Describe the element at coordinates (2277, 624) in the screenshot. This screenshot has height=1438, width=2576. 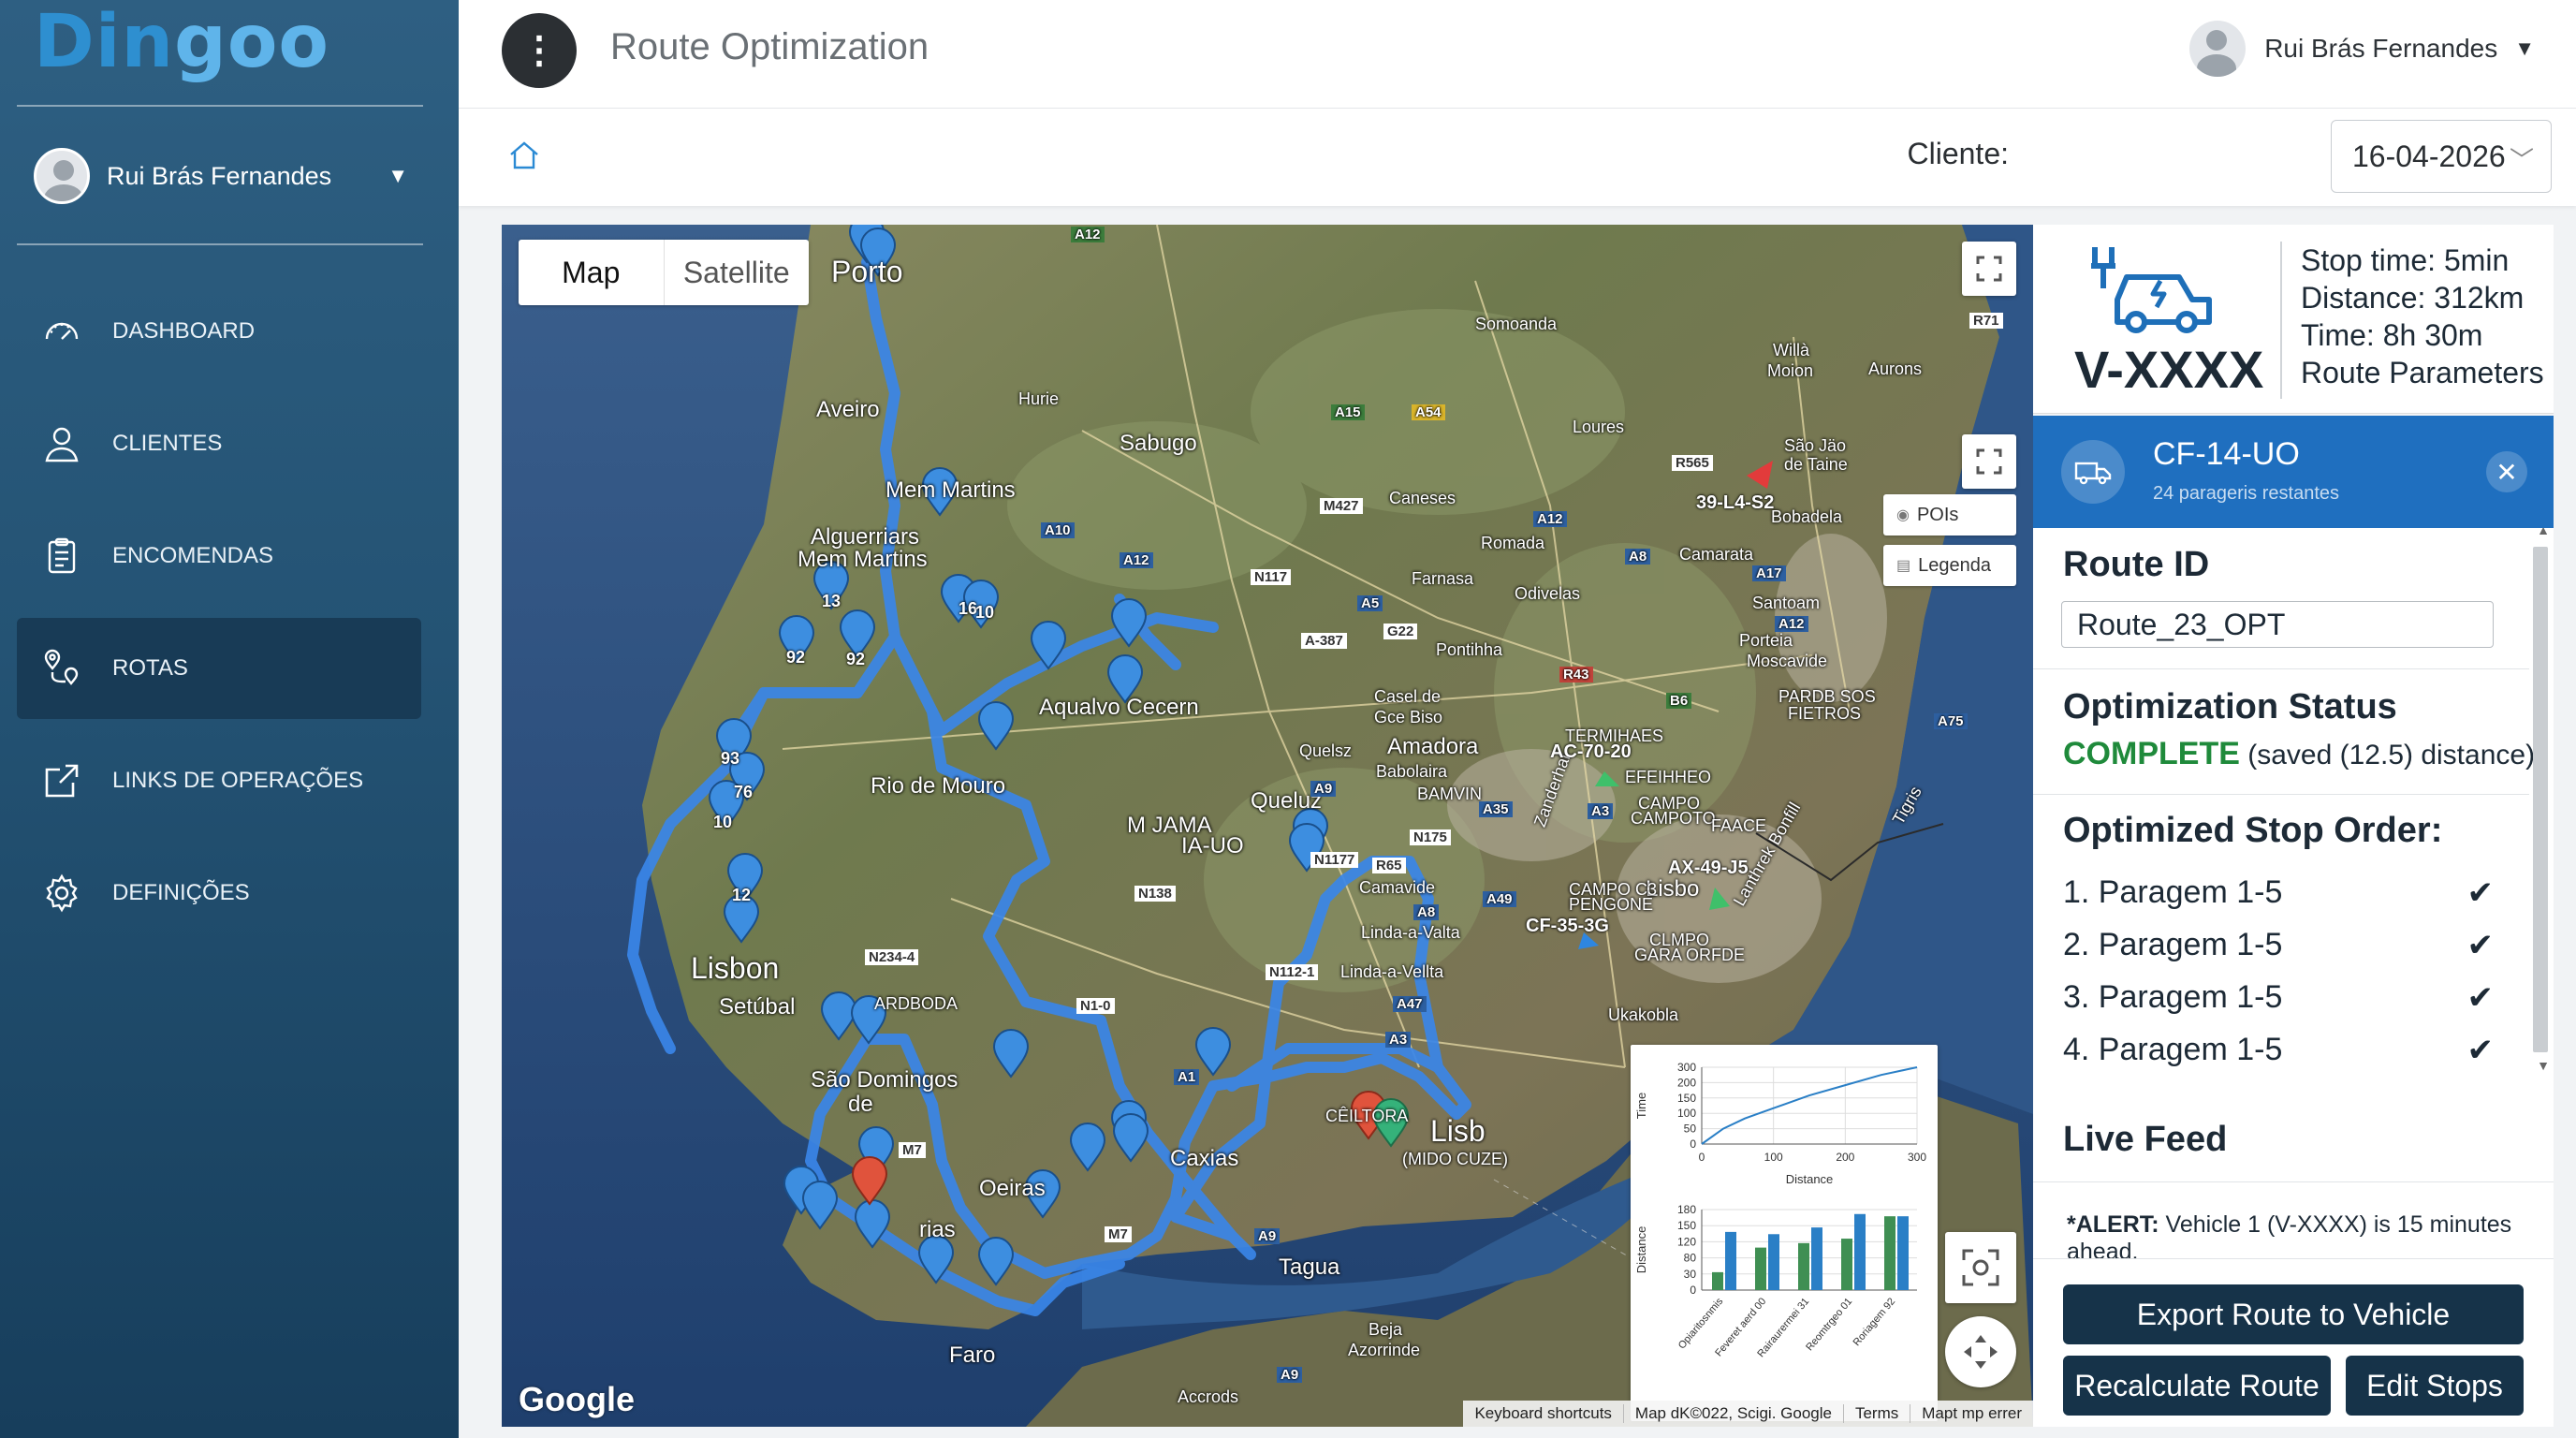
I see `route-id-field: Route_23_OPT` at that location.